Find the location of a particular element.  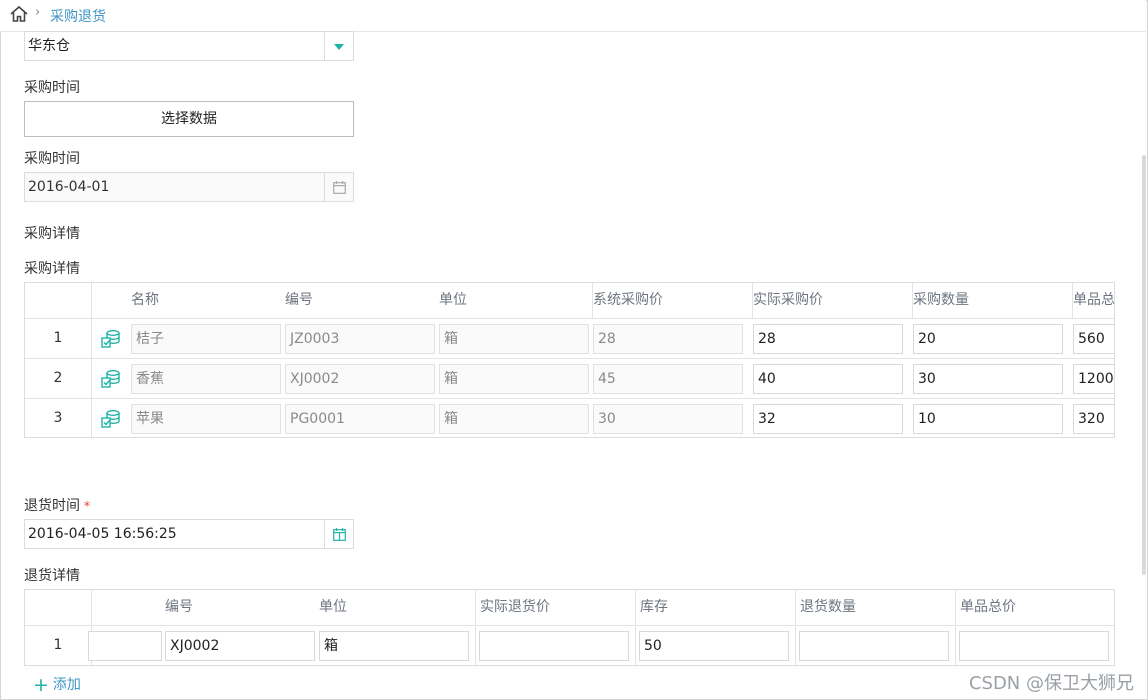

table-header-row: 名称 编号 单位 系统采购价 实际采购价 采购数量 单品总 is located at coordinates (603, 301).